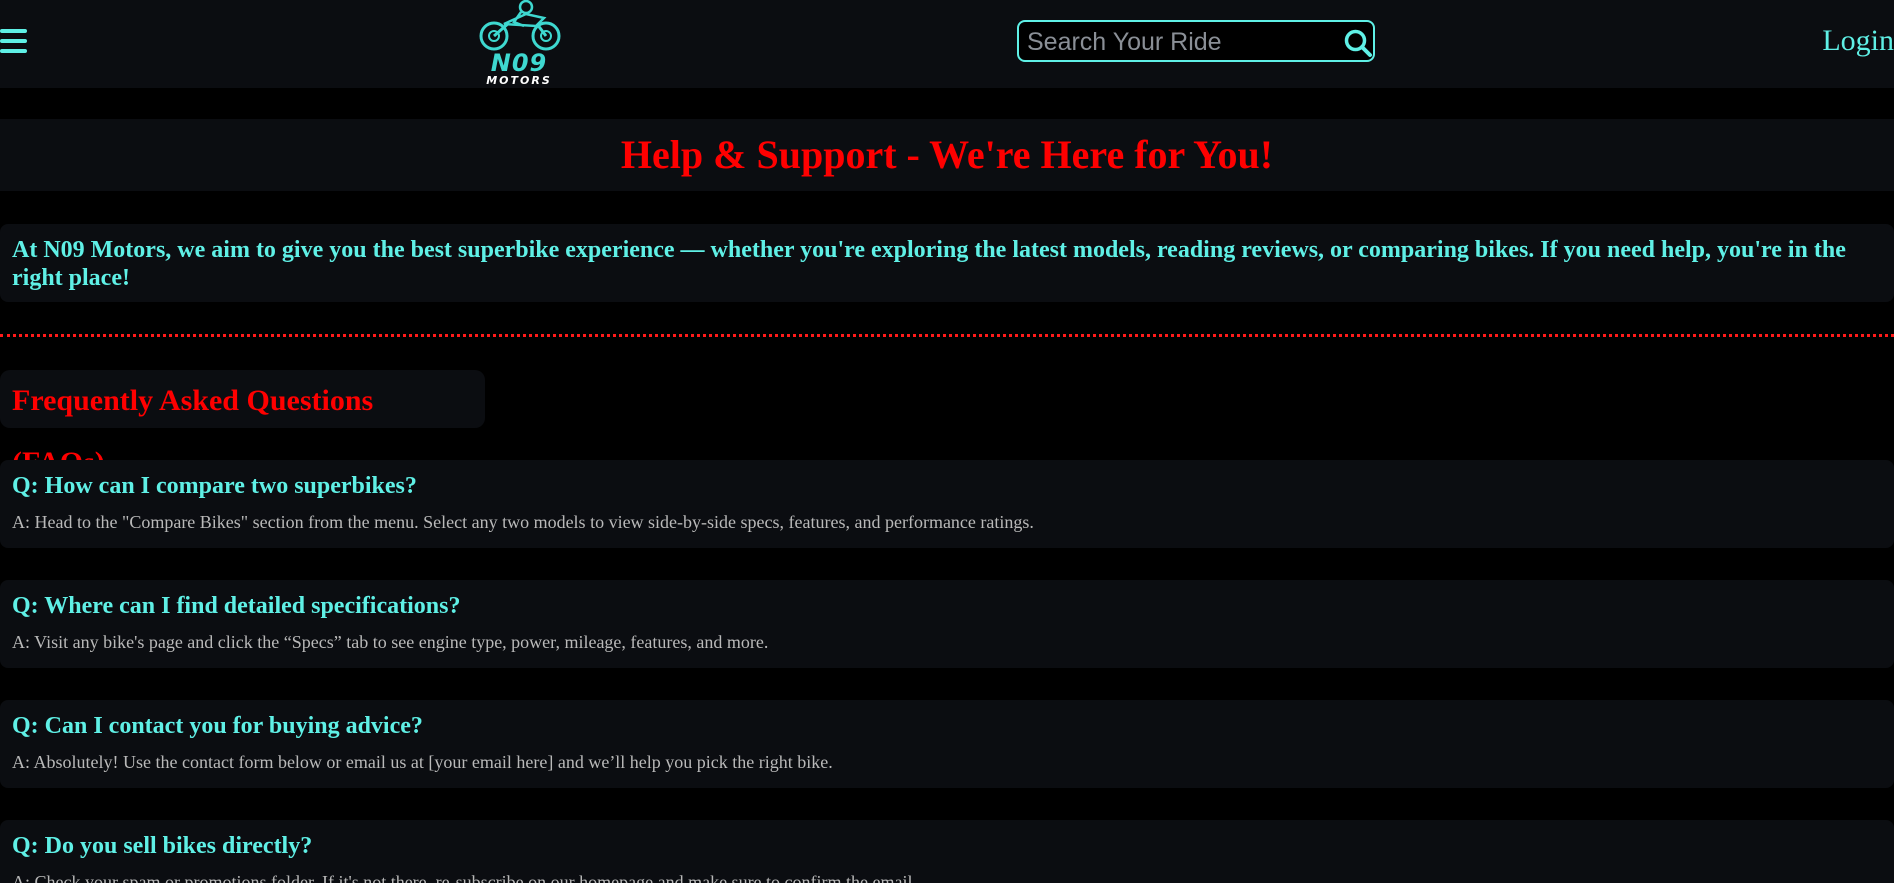 This screenshot has height=883, width=1894. Describe the element at coordinates (242, 424) in the screenshot. I see `faq-heading-panel: Frequently Asked Questions (FAQs)` at that location.